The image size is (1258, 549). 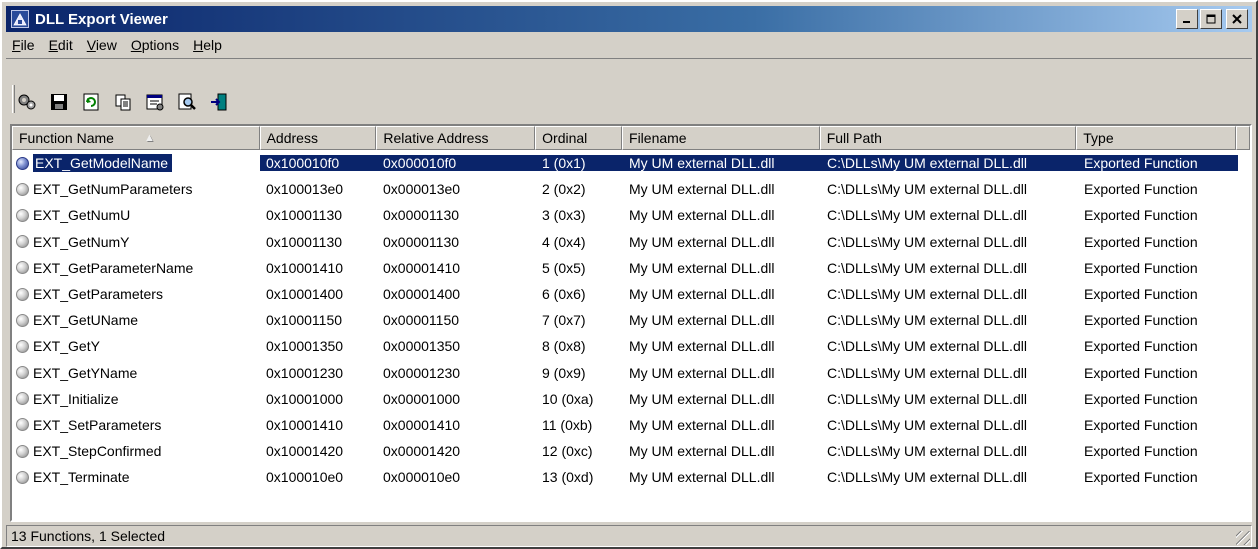 What do you see at coordinates (136, 215) in the screenshot?
I see `cell-name: EXT_GetNumU` at bounding box center [136, 215].